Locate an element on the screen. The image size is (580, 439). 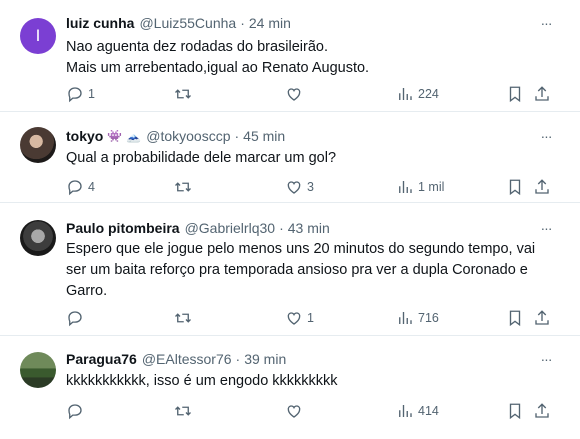
tweet-text-line: kkkkkkkkkkk, isso é um engodo kkkkkkkkk is located at coordinates (202, 381).